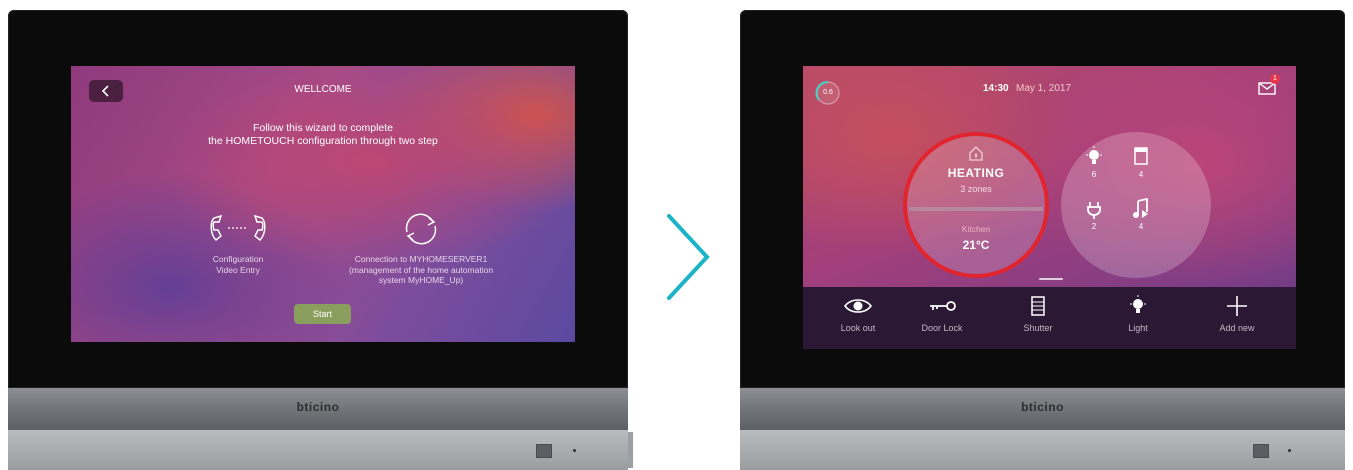 The height and width of the screenshot is (470, 1353). I want to click on key-icon, so click(943, 306).